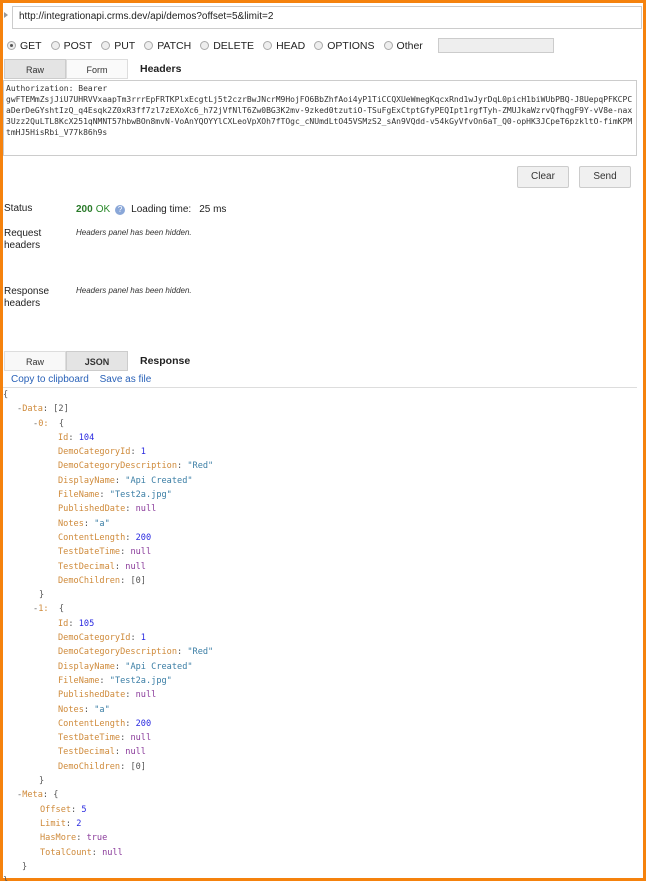 The width and height of the screenshot is (646, 881). What do you see at coordinates (174, 45) in the screenshot?
I see `method-label: PATCH` at bounding box center [174, 45].